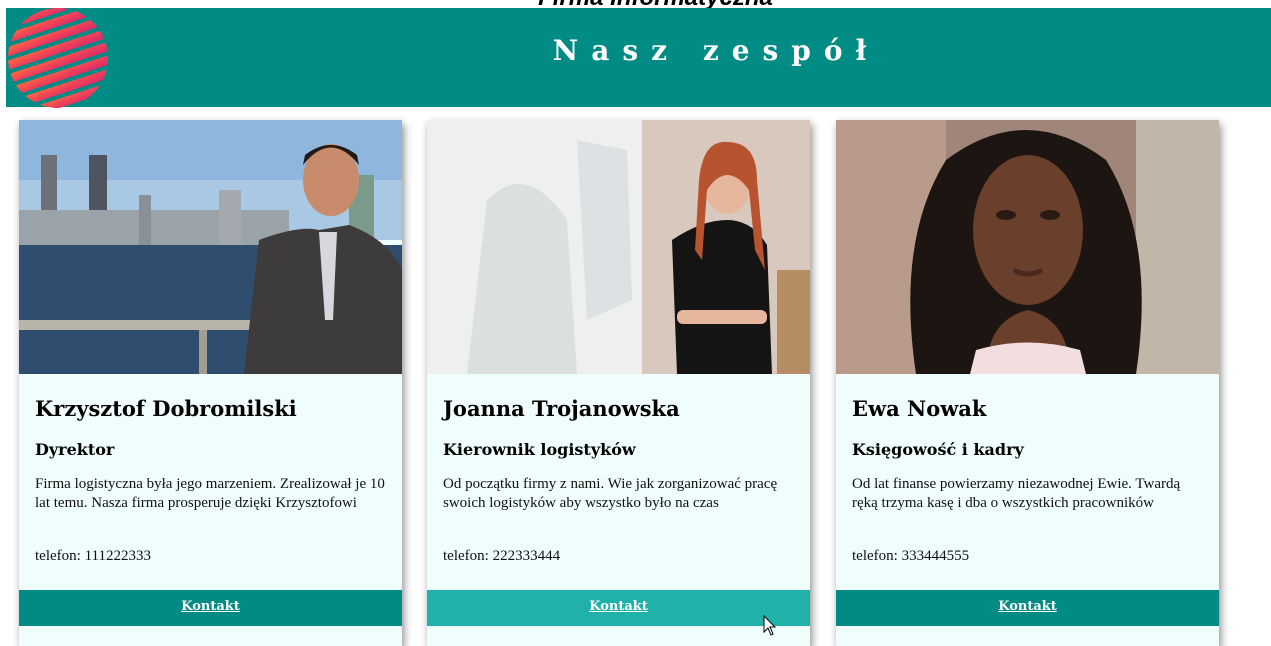 Image resolution: width=1271 pixels, height=646 pixels. Describe the element at coordinates (561, 408) in the screenshot. I see `member-name: Joanna Trojanowska` at that location.